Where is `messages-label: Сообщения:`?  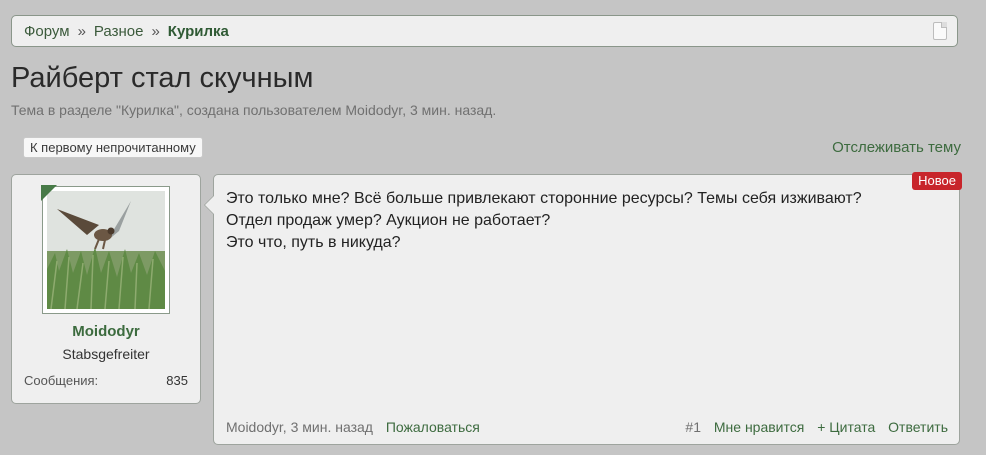 messages-label: Сообщения: is located at coordinates (61, 380).